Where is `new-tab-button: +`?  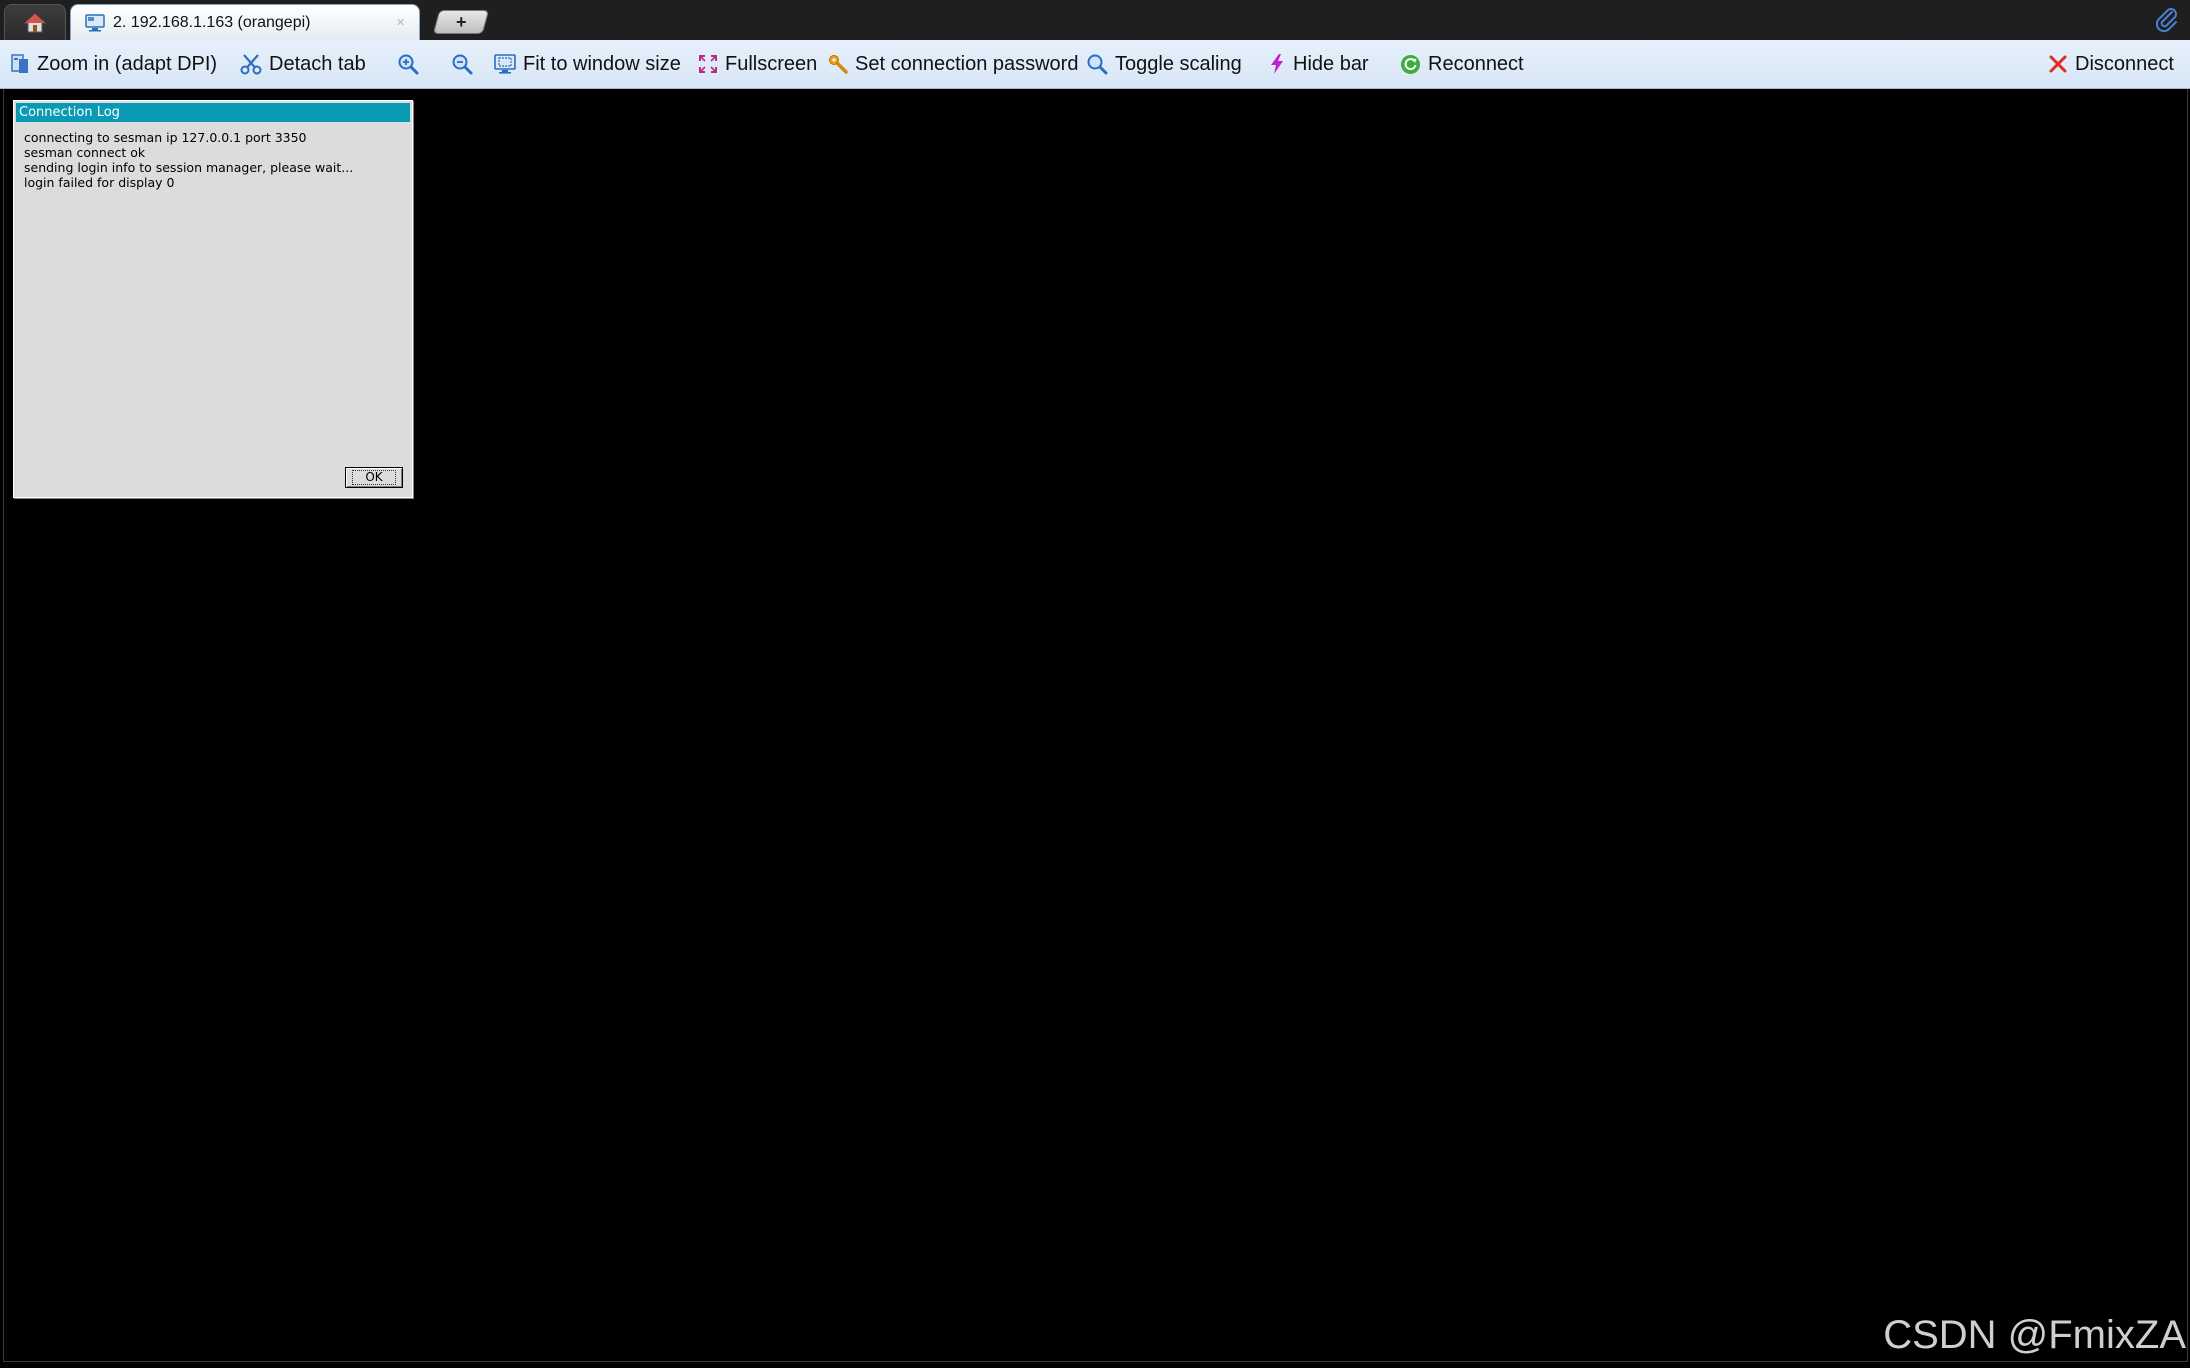 new-tab-button: + is located at coordinates (461, 22).